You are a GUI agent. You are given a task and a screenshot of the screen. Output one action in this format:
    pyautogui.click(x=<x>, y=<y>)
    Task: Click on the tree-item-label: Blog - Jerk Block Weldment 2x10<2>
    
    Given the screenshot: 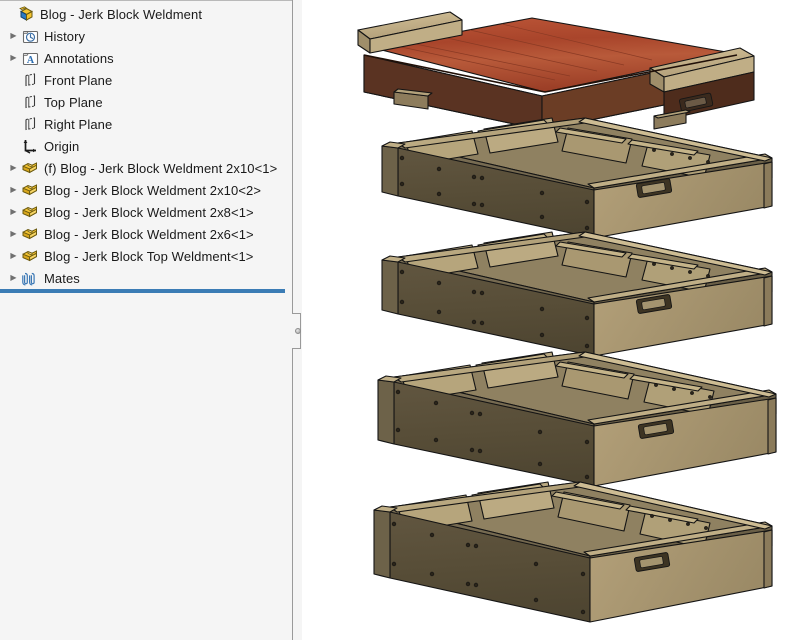 What is the action you would take?
    pyautogui.click(x=153, y=190)
    